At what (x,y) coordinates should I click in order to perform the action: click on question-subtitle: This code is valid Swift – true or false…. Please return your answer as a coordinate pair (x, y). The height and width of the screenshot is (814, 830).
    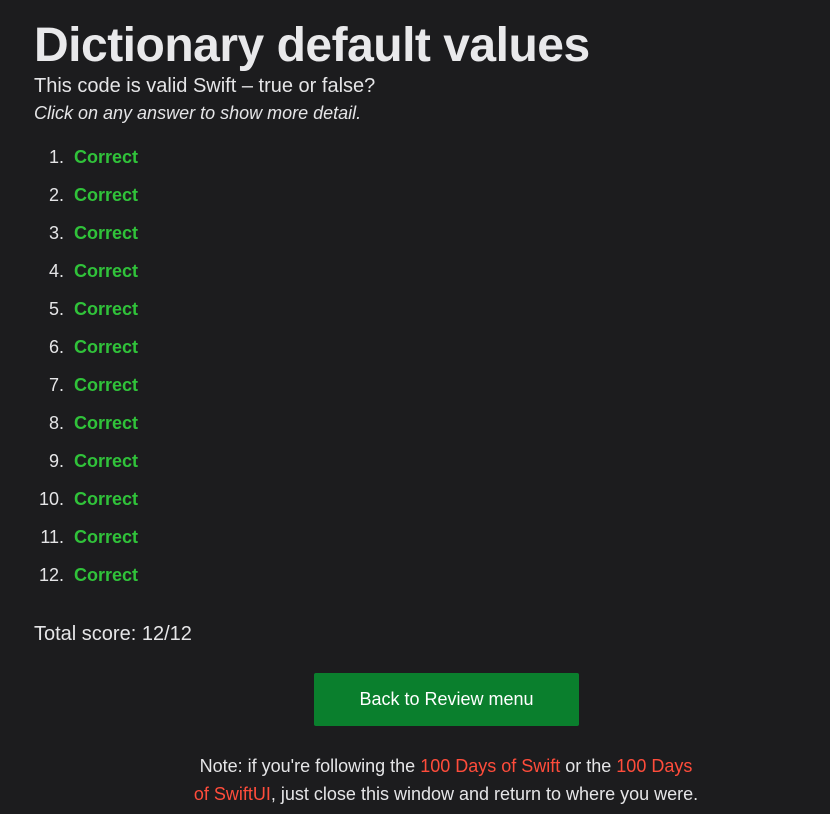
    Looking at the image, I should click on (205, 86).